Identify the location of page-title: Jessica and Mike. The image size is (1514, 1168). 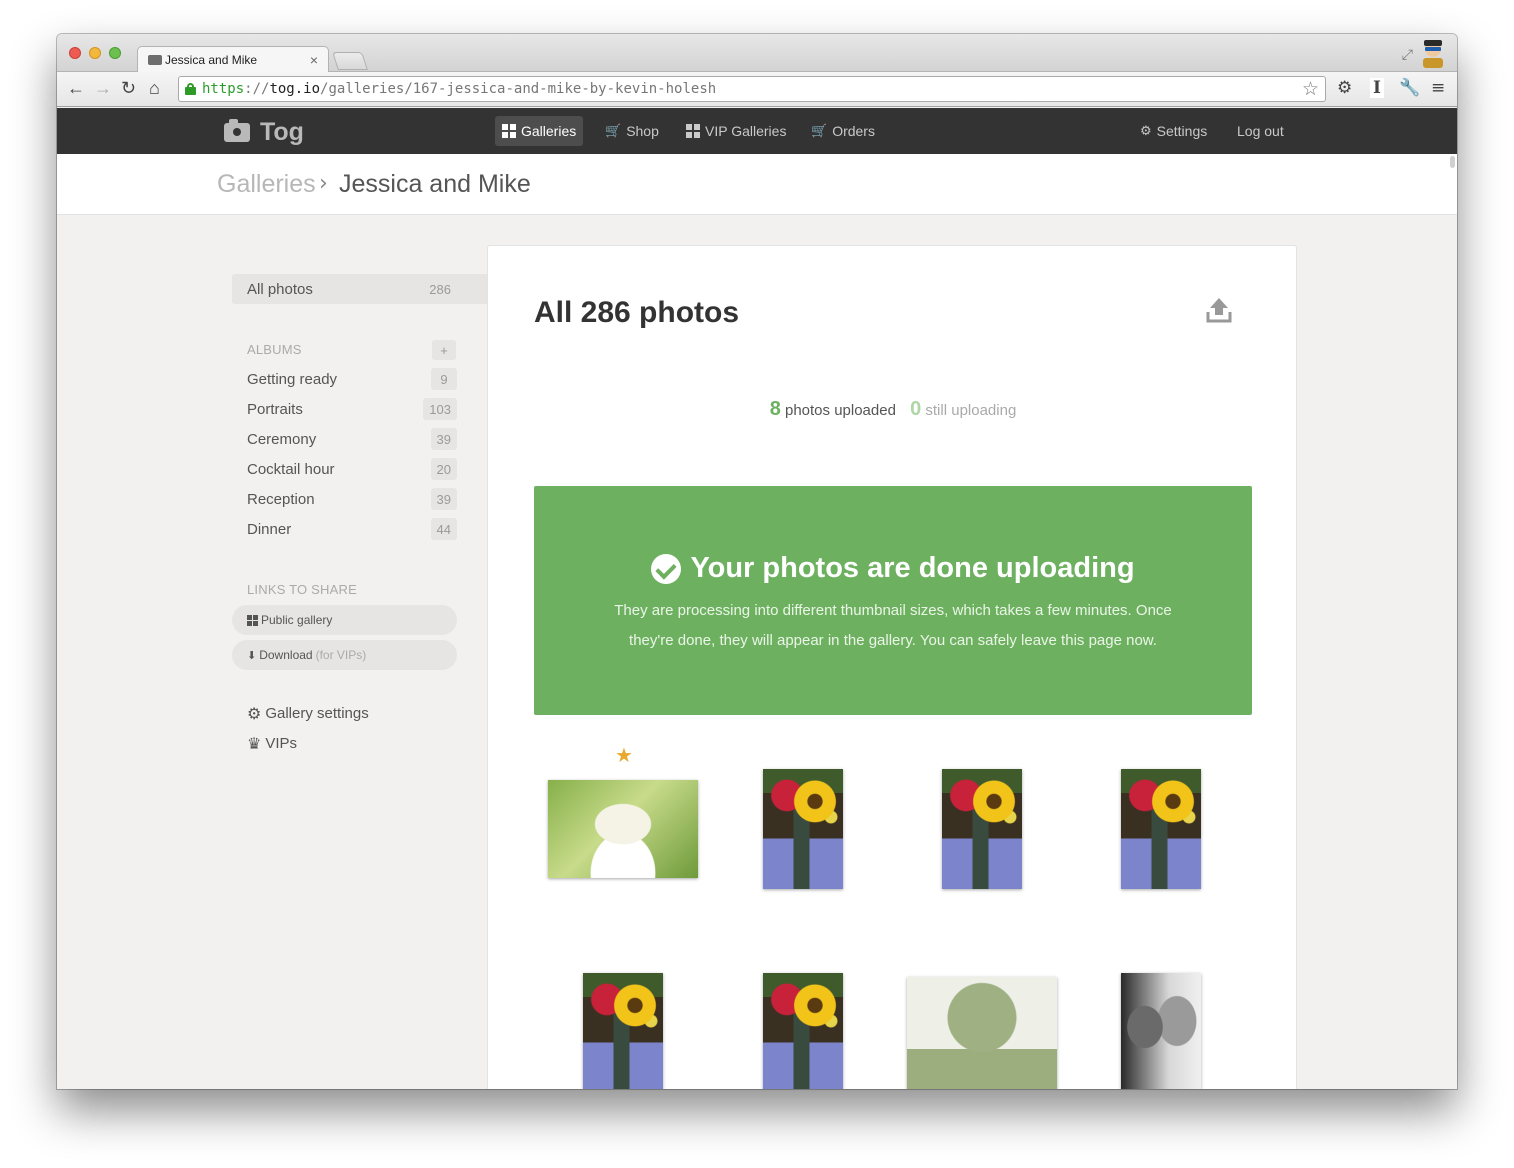
(435, 184).